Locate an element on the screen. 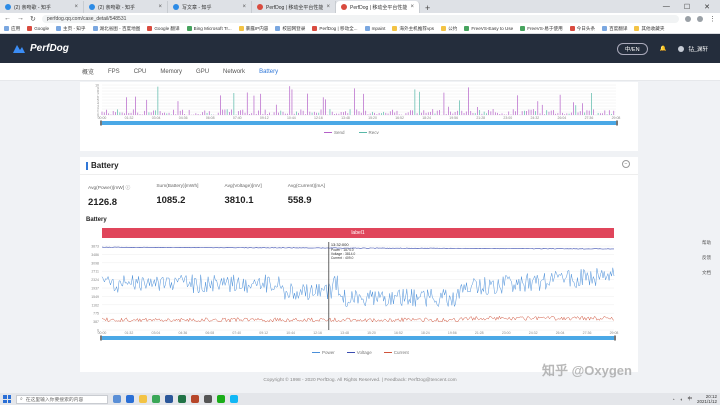  clock: 20:12 2021/1/12 is located at coordinates (707, 399).